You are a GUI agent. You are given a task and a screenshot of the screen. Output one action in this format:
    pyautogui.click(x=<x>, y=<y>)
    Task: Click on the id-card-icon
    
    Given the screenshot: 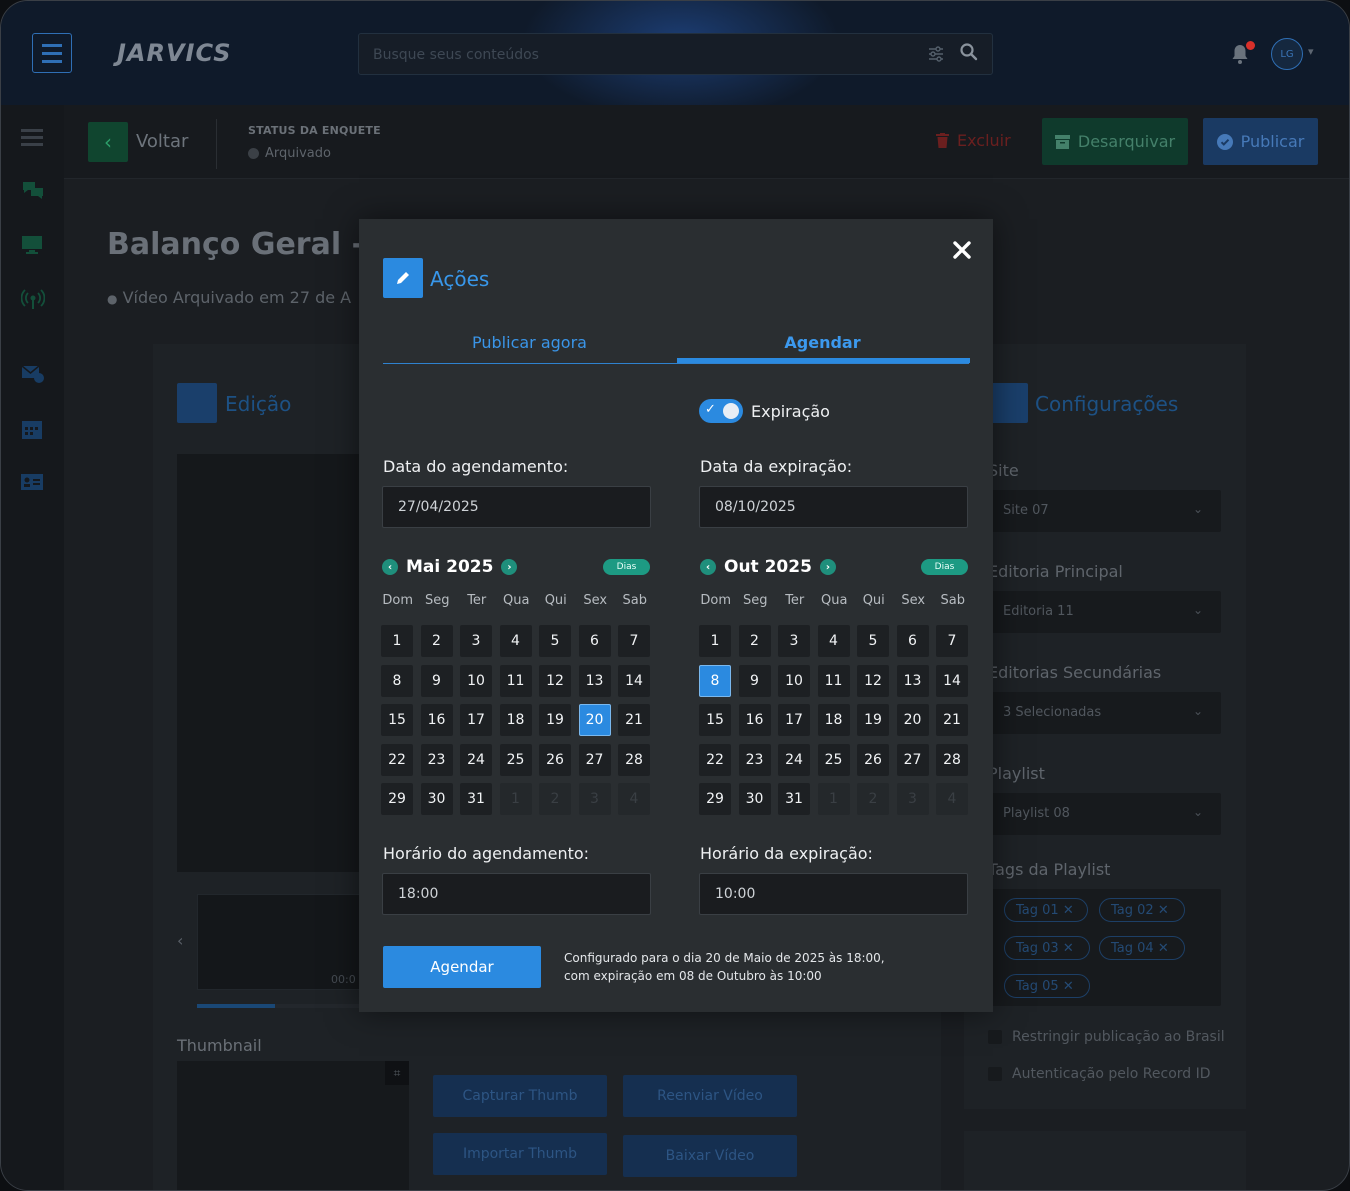 What is the action you would take?
    pyautogui.click(x=33, y=484)
    